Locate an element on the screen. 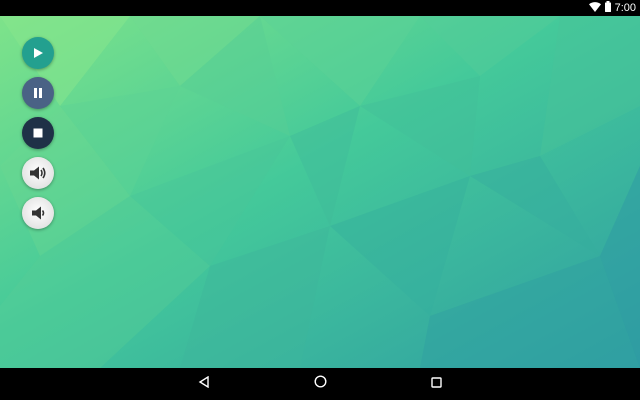 This screenshot has height=400, width=640. volume-down-icon is located at coordinates (38, 213).